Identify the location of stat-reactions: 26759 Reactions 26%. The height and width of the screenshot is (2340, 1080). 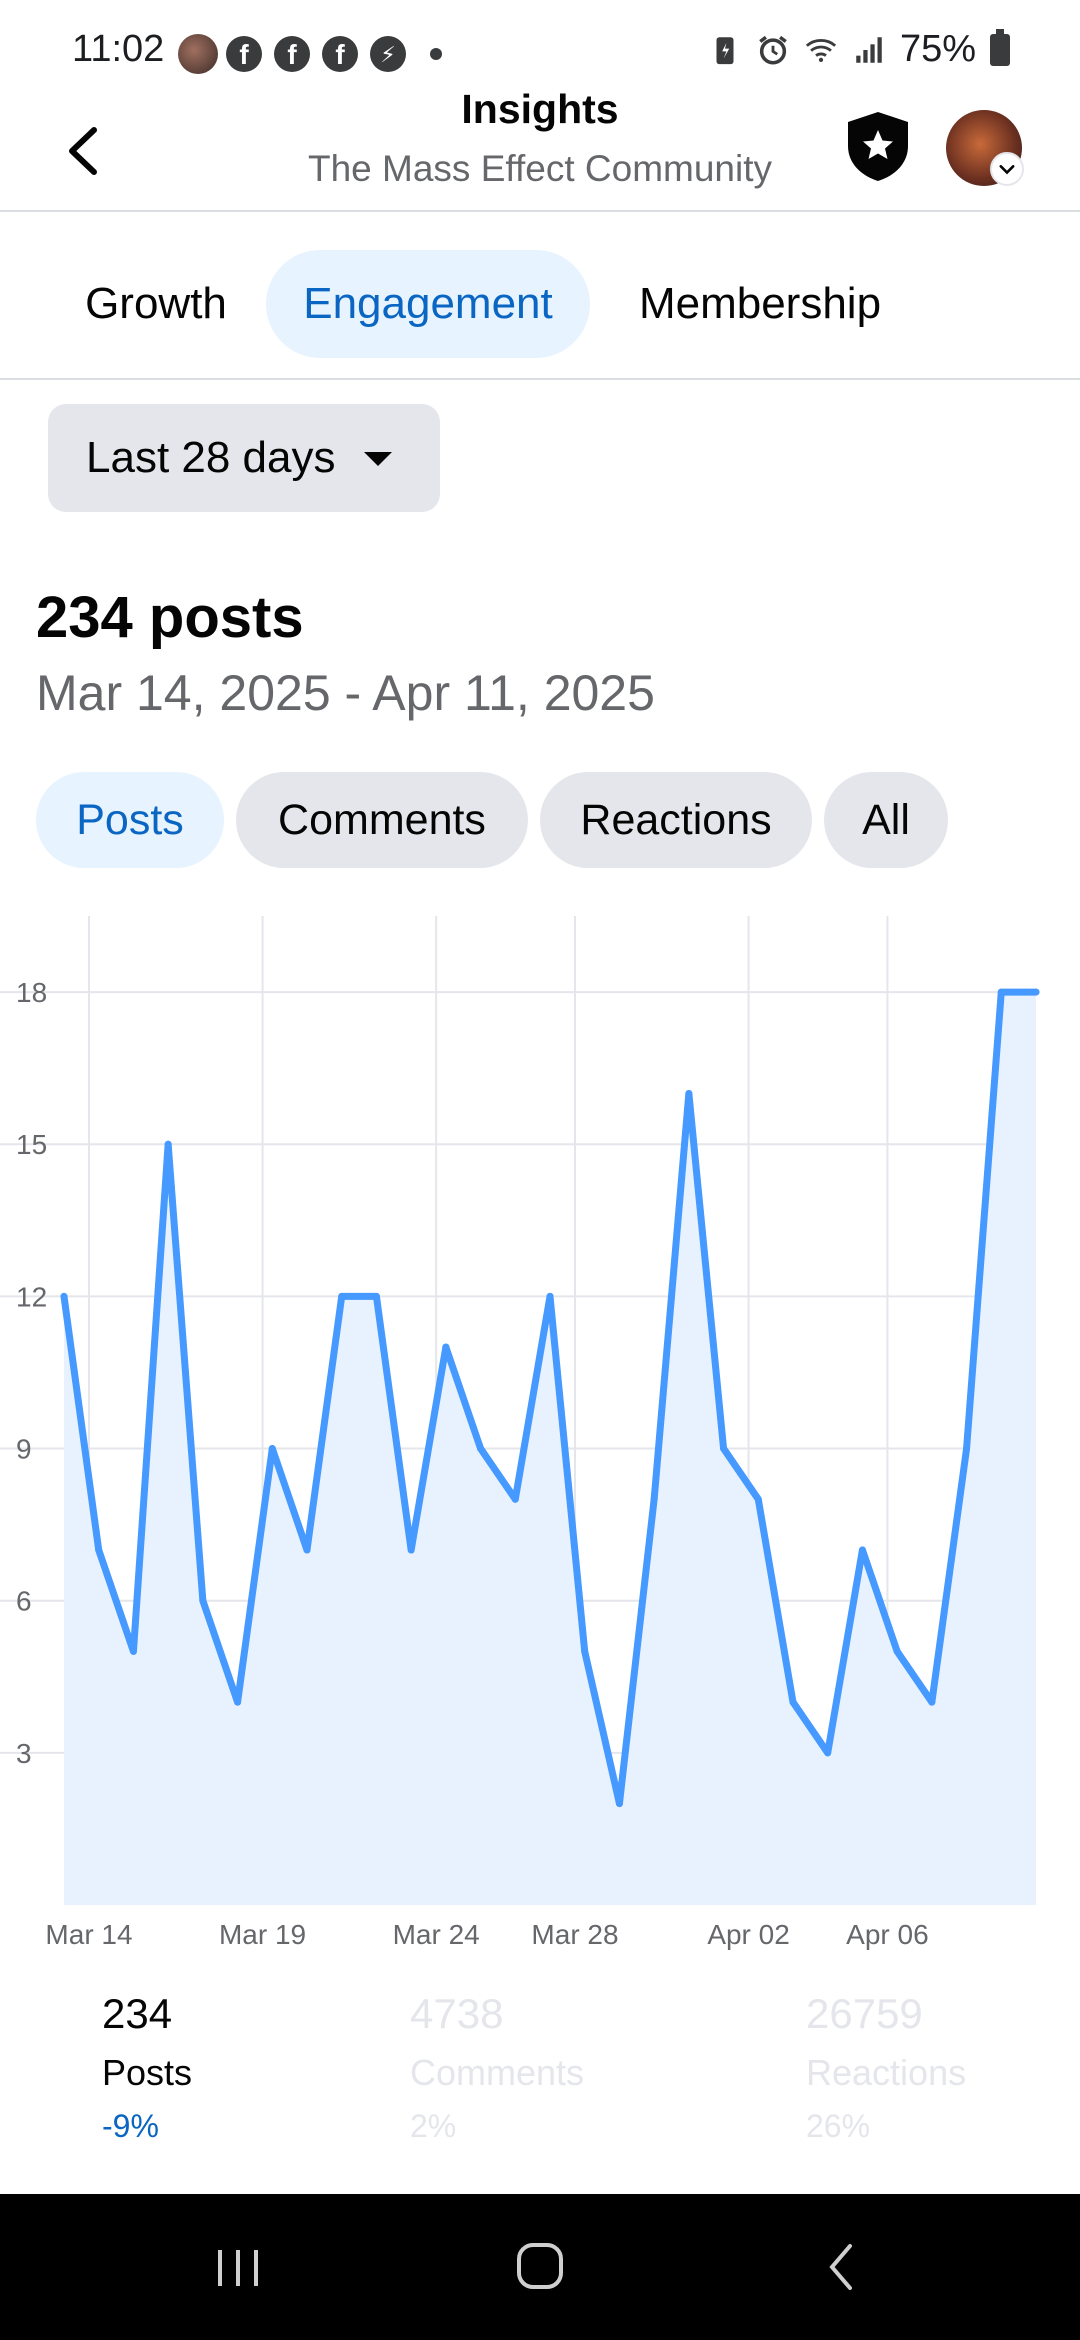
(886, 2067).